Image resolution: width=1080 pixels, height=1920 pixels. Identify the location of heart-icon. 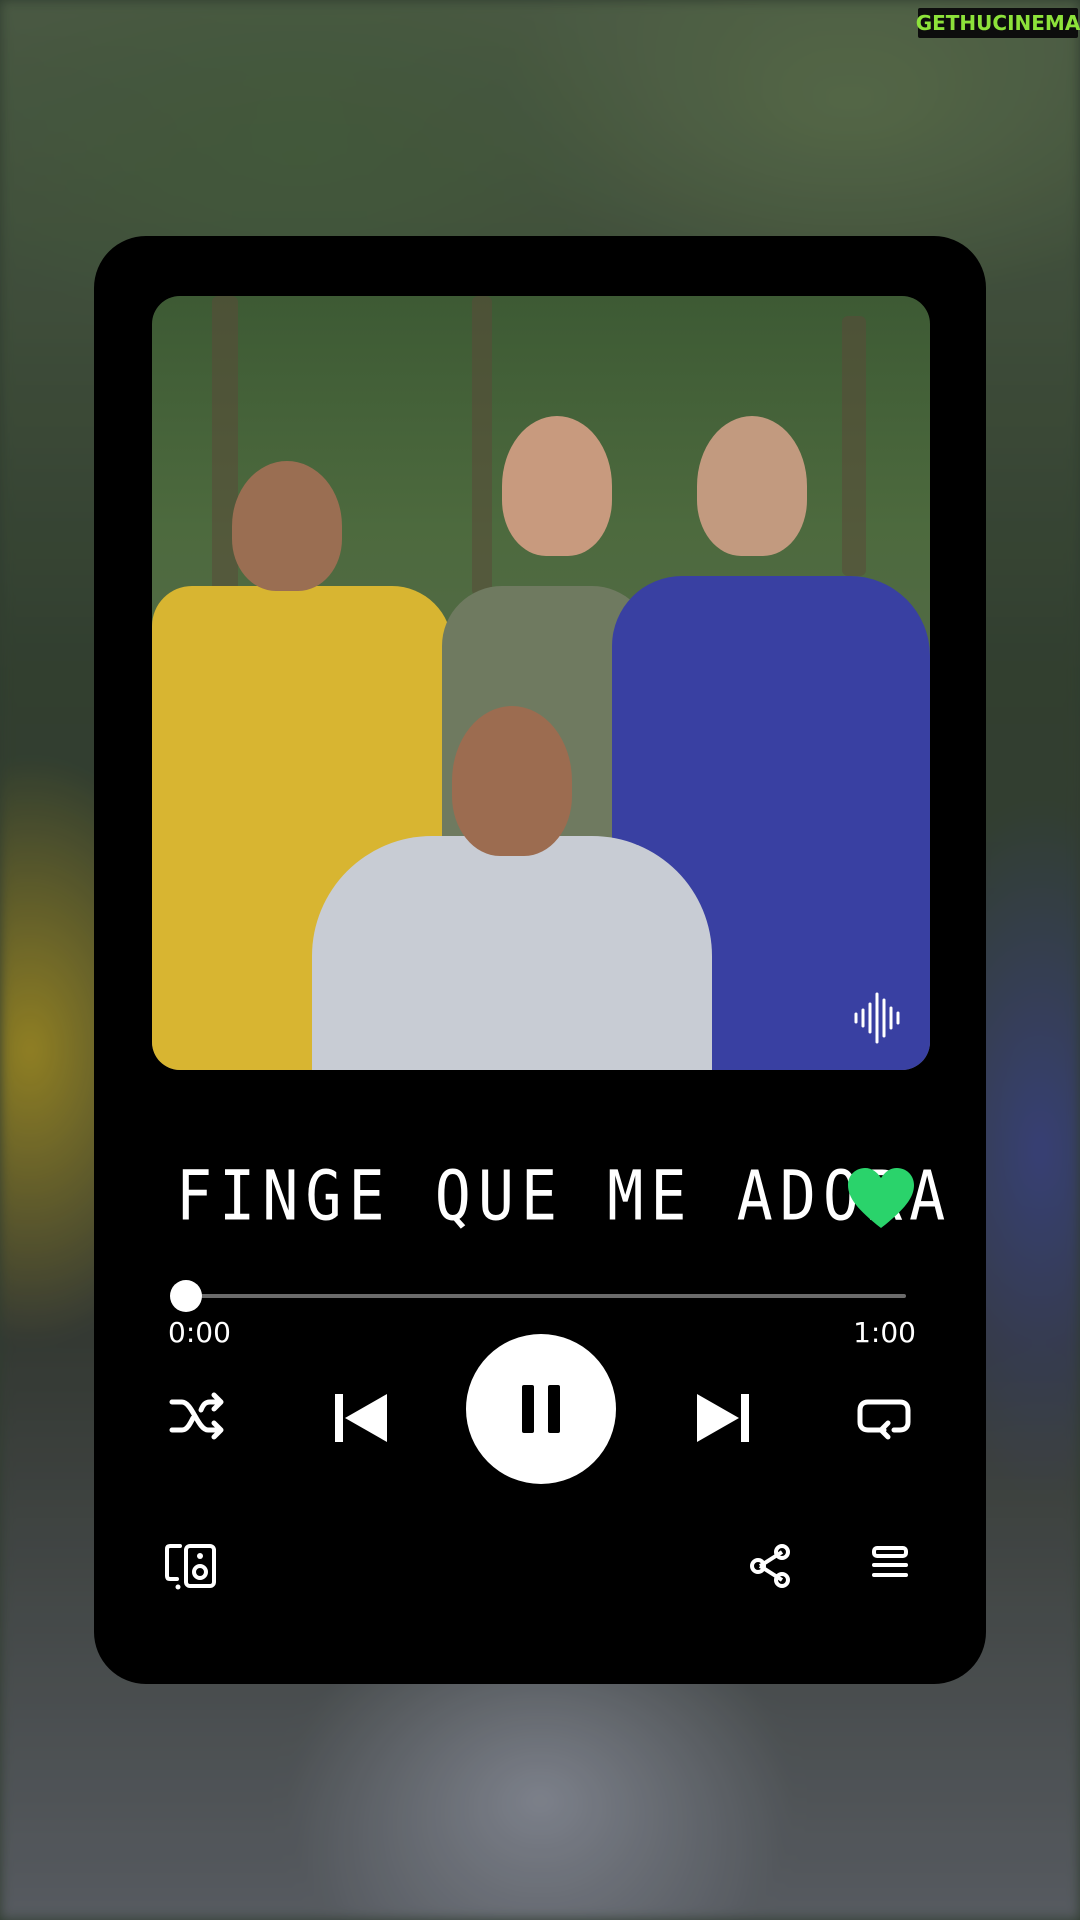
(881, 1198).